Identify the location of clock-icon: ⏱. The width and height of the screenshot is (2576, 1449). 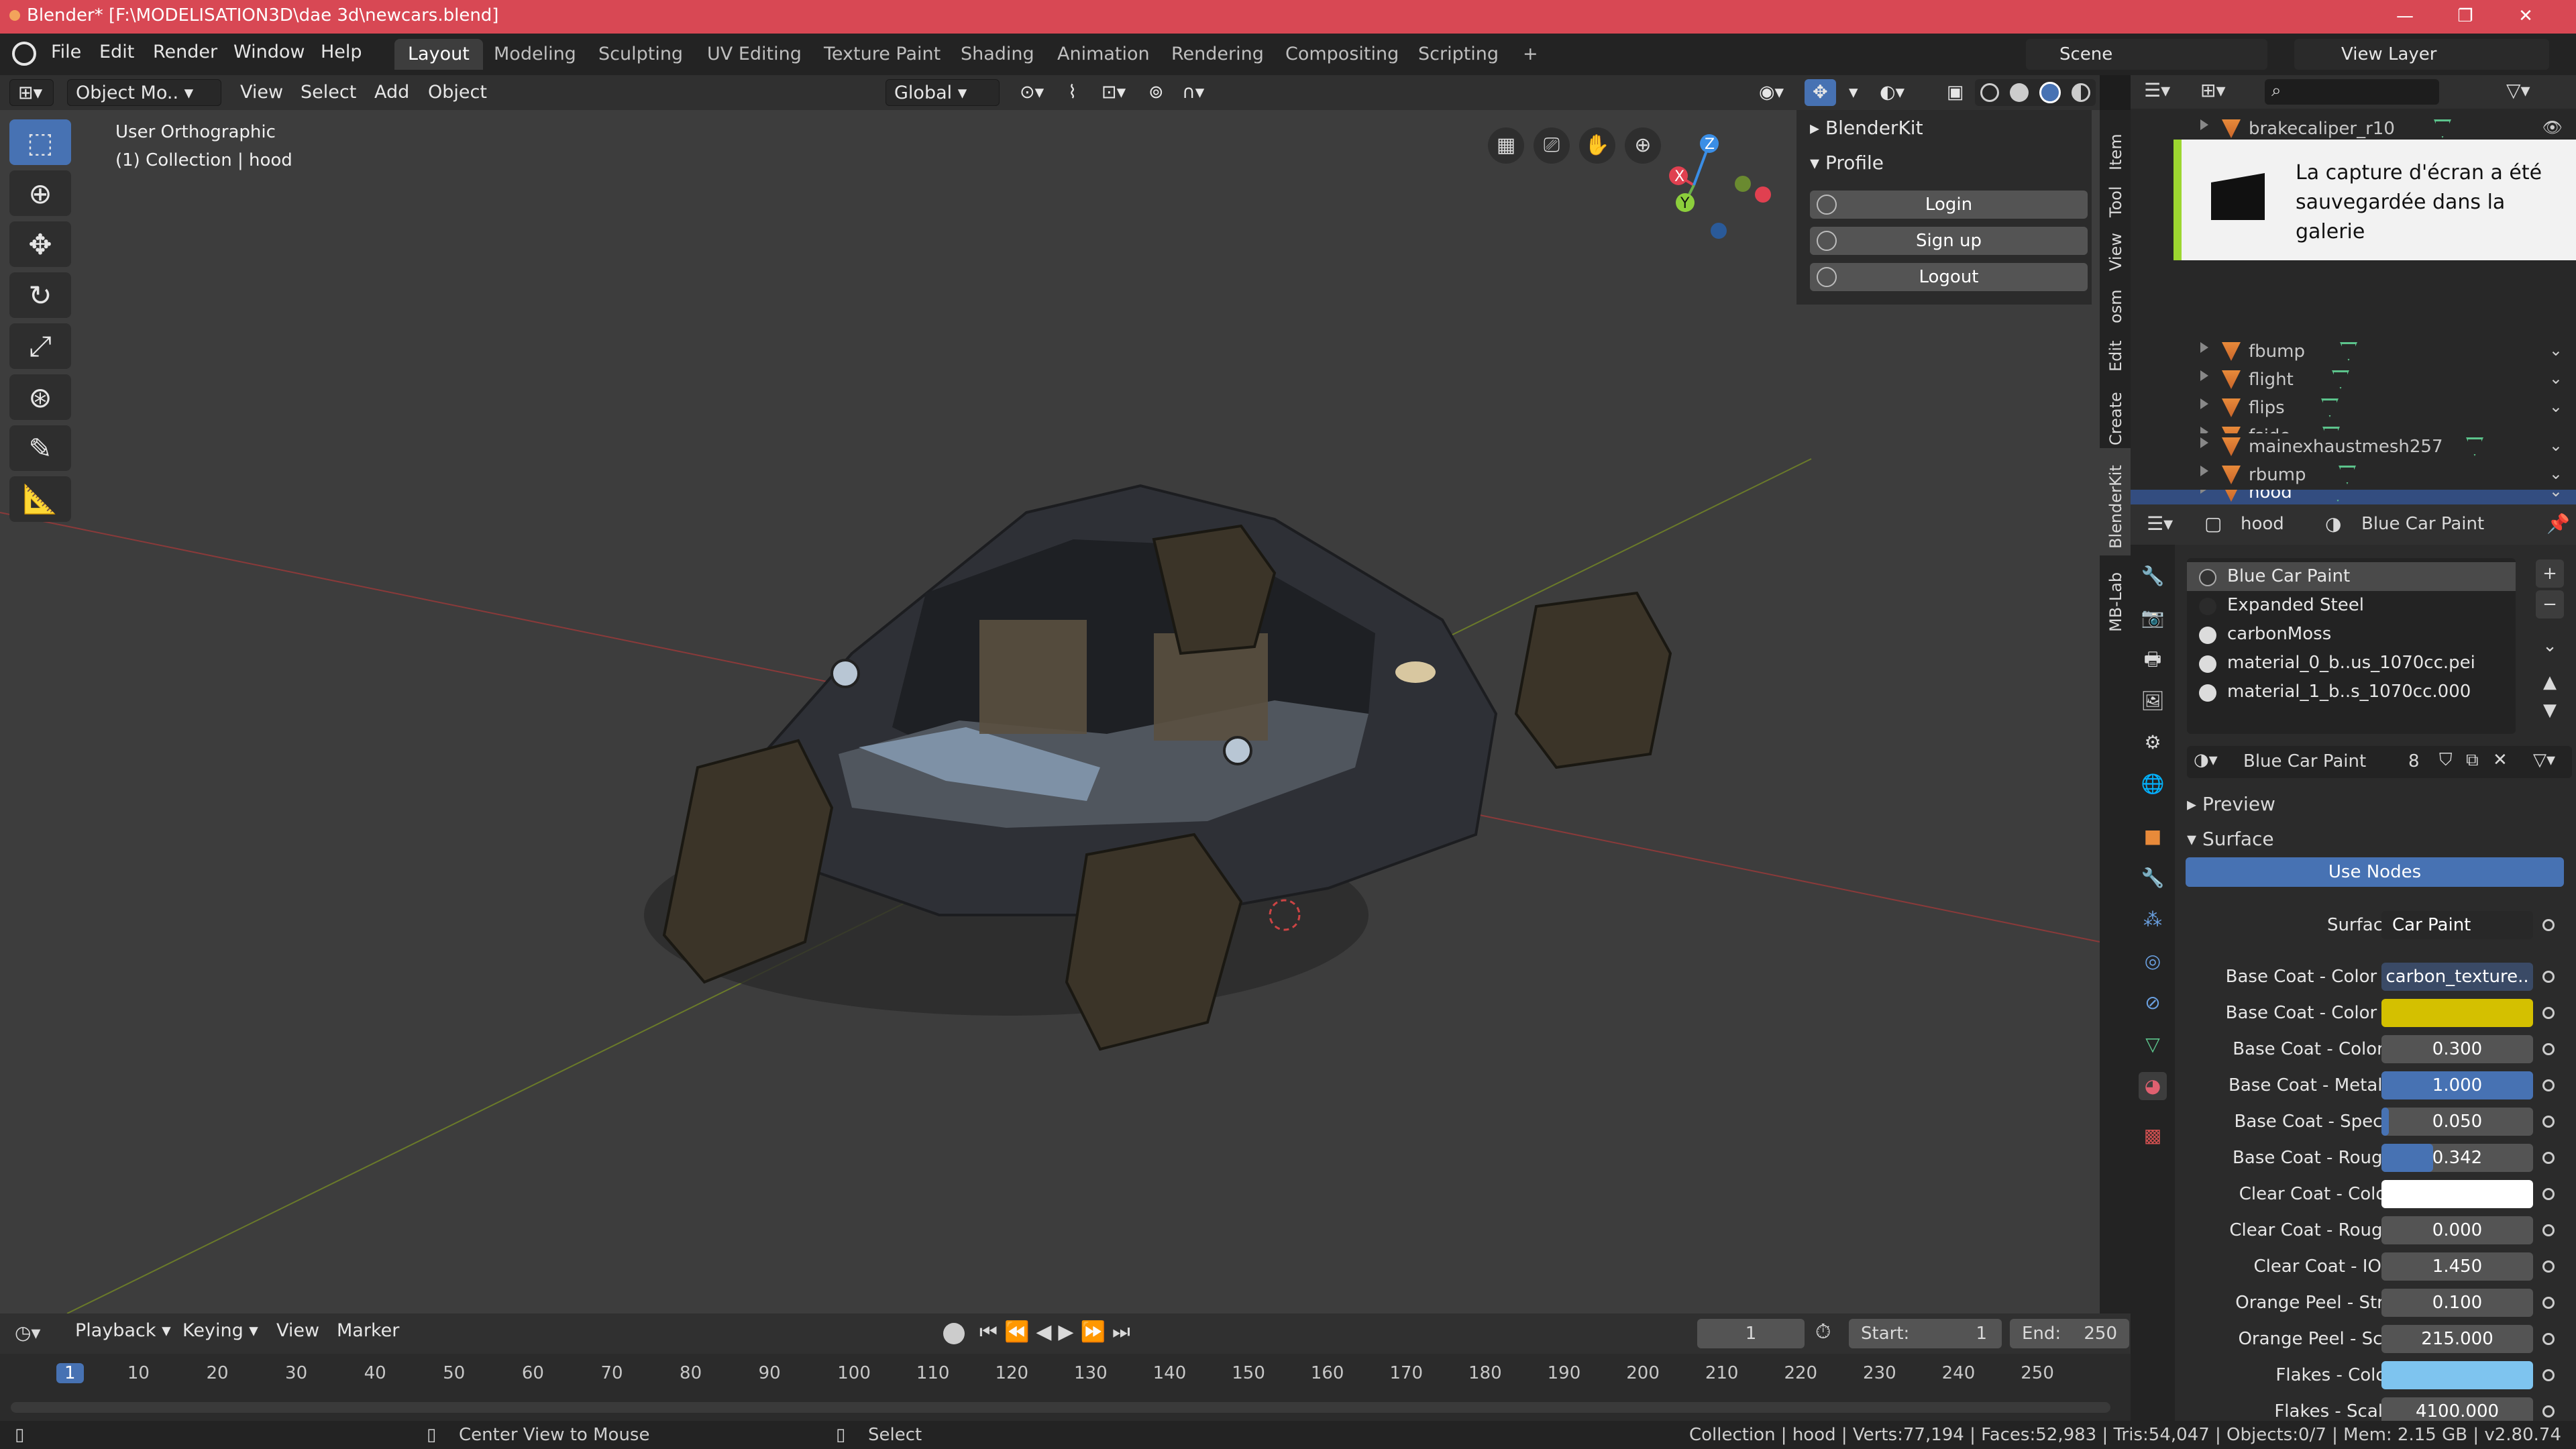
(1823, 1332).